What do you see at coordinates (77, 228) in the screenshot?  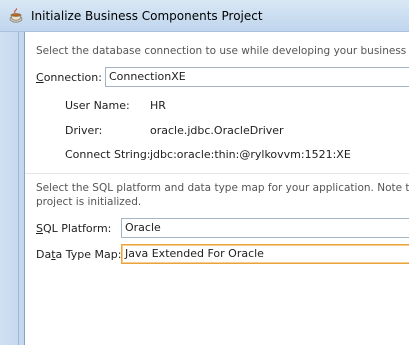 I see `sql-platform-label-rest: QL Platform:` at bounding box center [77, 228].